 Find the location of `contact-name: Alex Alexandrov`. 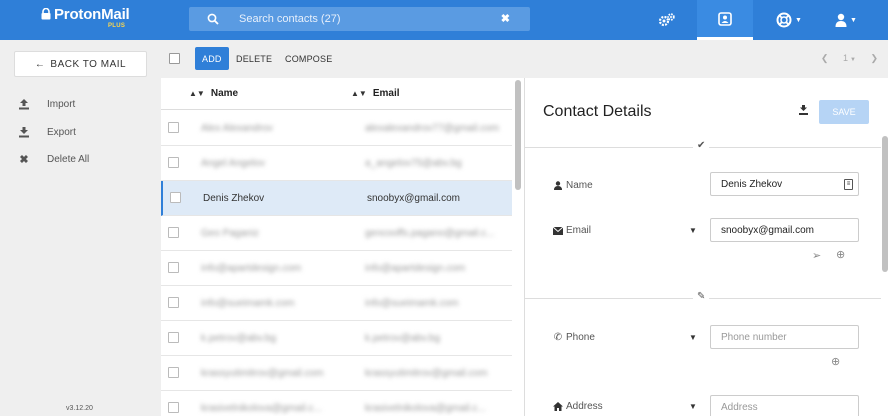

contact-name: Alex Alexandrov is located at coordinates (237, 128).